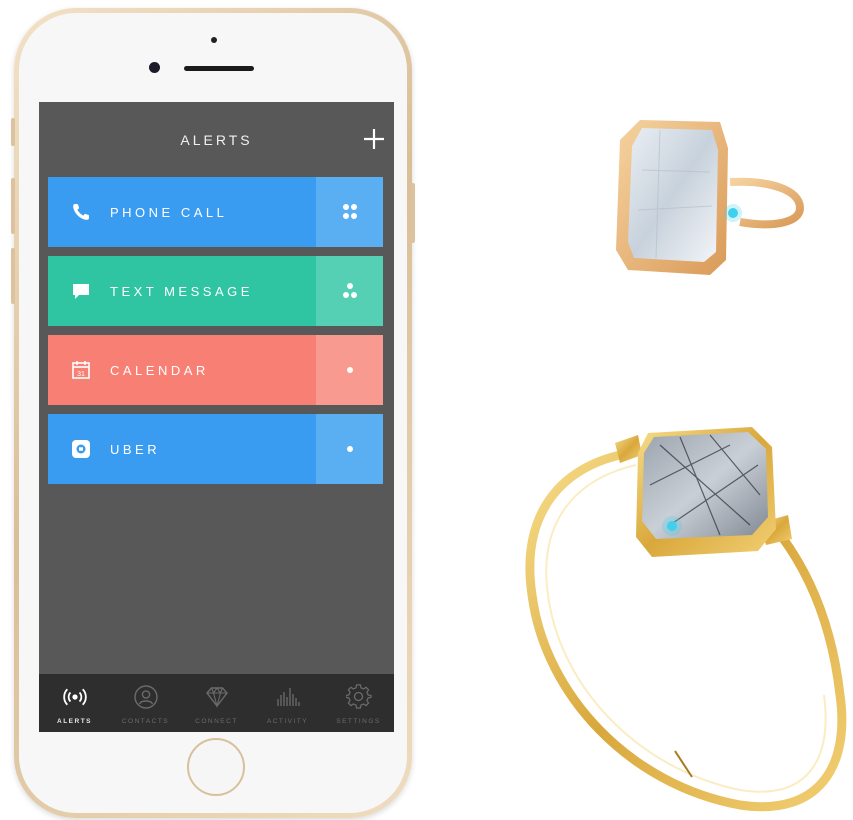  What do you see at coordinates (413, 213) in the screenshot?
I see `power-button` at bounding box center [413, 213].